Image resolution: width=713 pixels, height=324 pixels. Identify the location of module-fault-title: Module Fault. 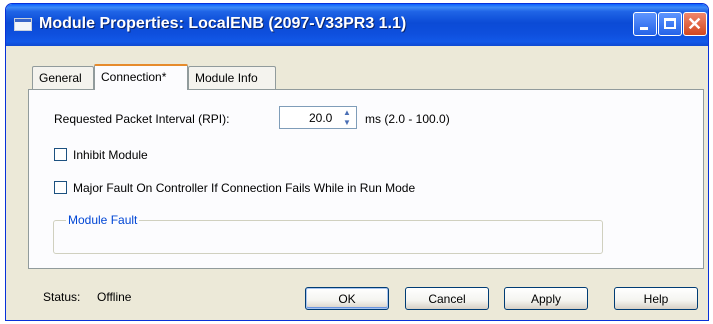
(103, 220).